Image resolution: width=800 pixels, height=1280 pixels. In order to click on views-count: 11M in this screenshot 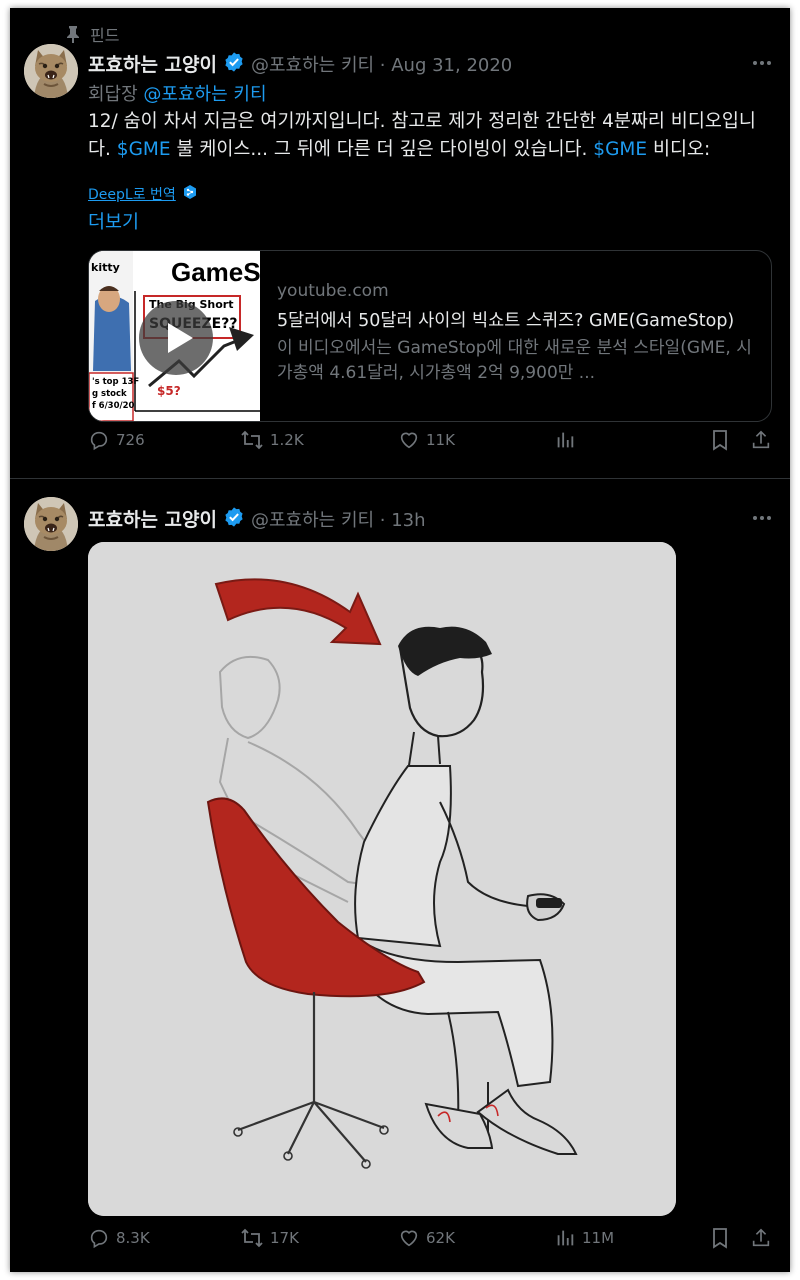, I will do `click(598, 1238)`.